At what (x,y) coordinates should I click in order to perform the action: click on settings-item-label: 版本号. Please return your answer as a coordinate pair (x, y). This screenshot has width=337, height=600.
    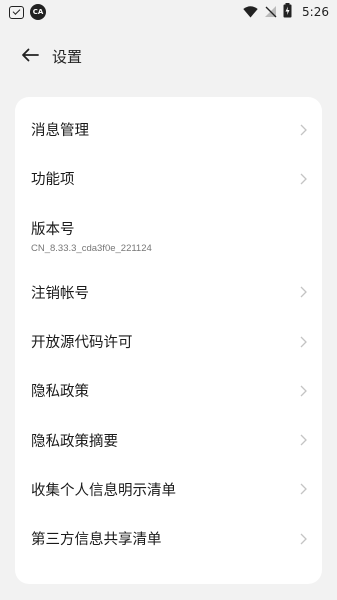
    Looking at the image, I should click on (53, 229).